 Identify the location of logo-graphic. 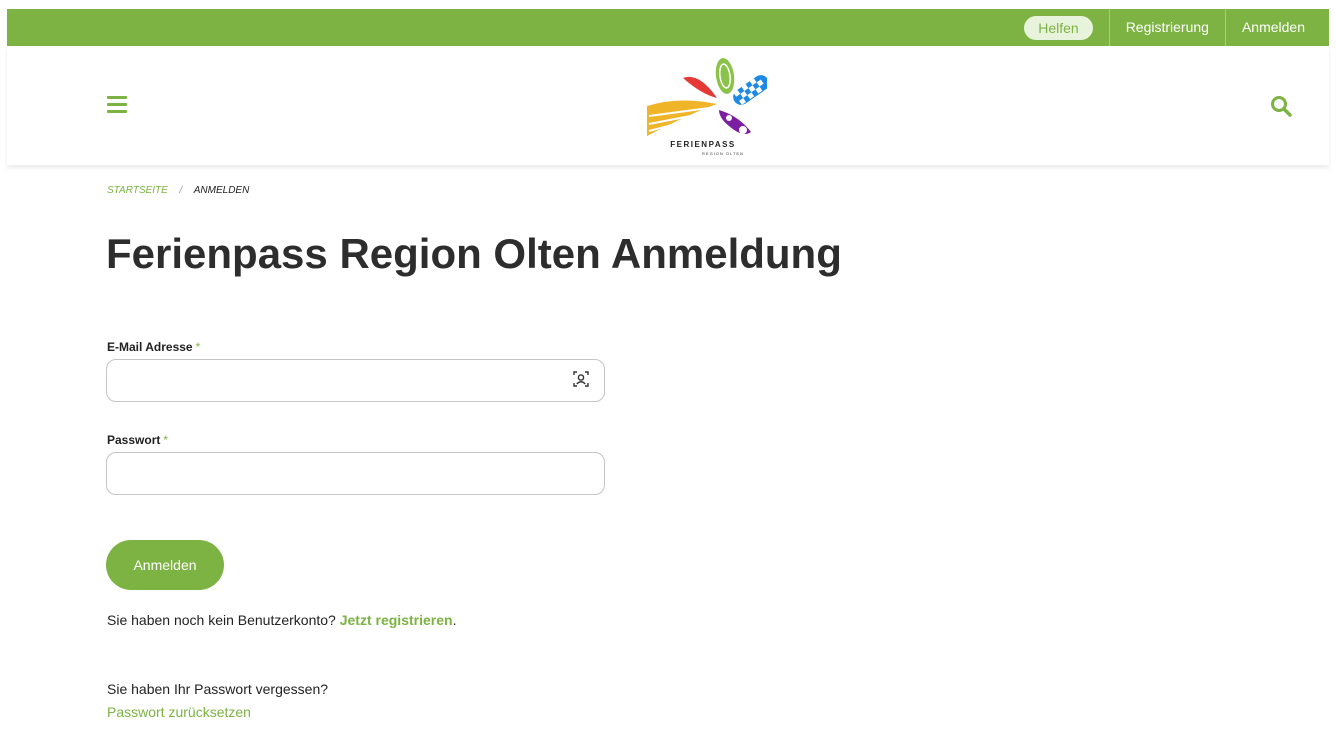
(708, 97).